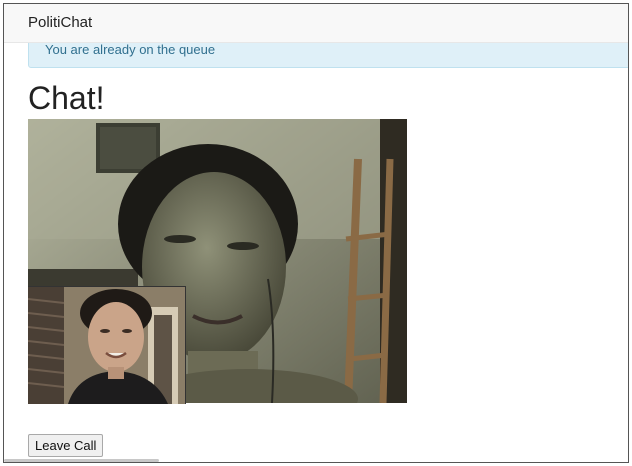 Image resolution: width=632 pixels, height=466 pixels. Describe the element at coordinates (130, 49) in the screenshot. I see `queue-alert-message: You are already on the queue` at that location.